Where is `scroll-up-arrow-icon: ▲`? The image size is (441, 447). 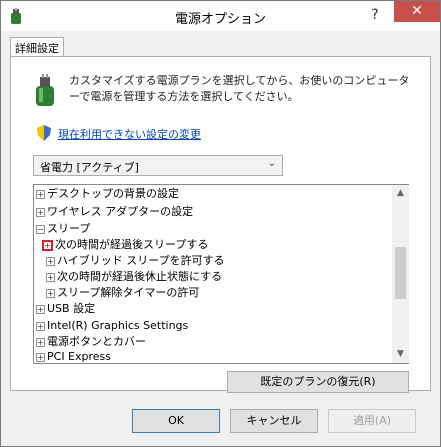
scroll-up-arrow-icon: ▲ is located at coordinates (400, 193).